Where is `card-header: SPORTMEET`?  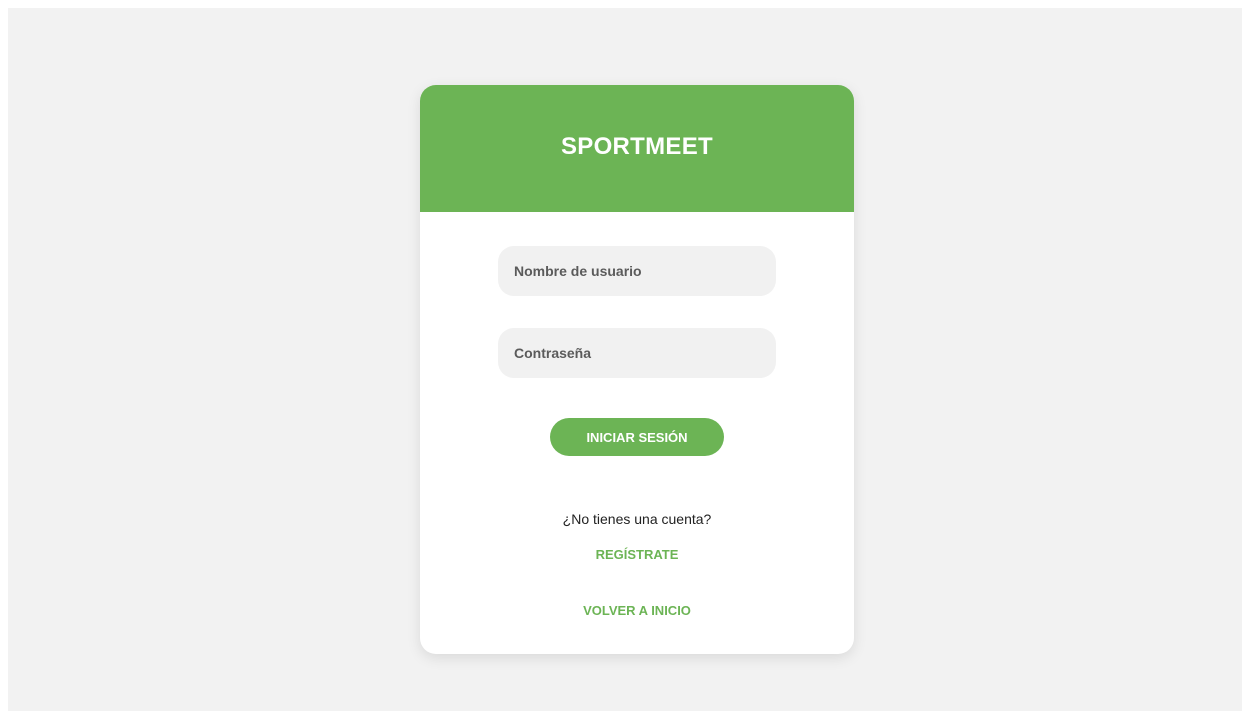
card-header: SPORTMEET is located at coordinates (637, 148).